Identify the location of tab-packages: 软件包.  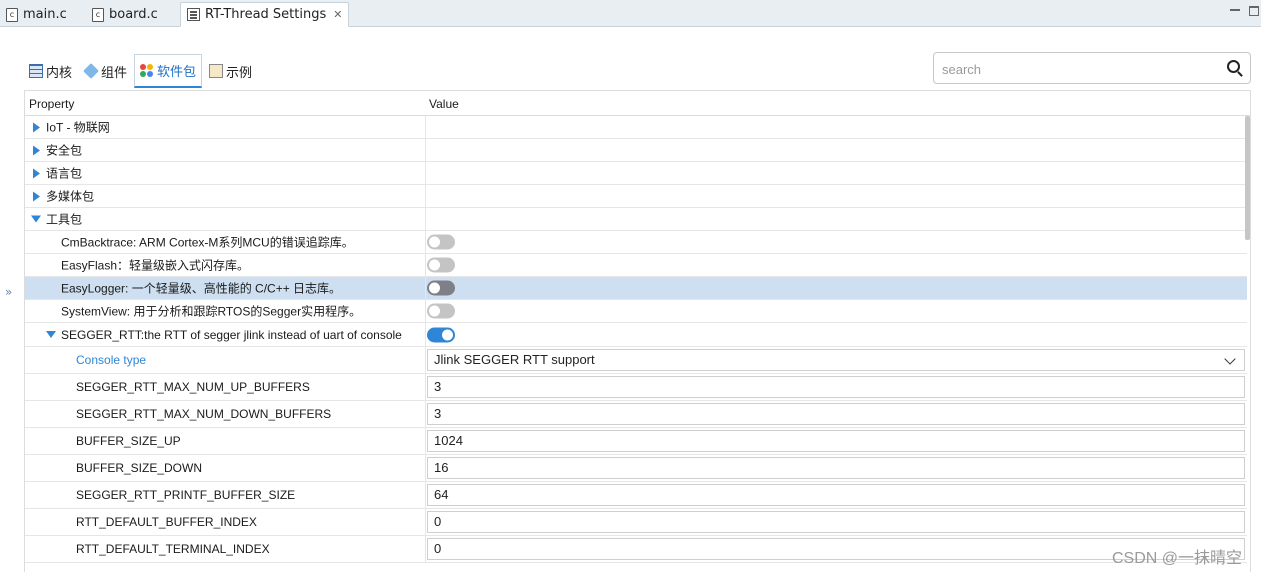
(168, 71).